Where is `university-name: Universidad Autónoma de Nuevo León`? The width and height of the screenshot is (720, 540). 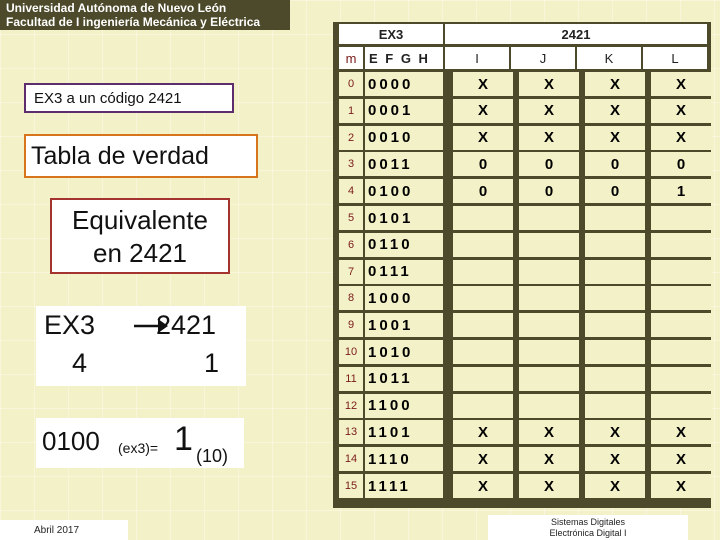 university-name: Universidad Autónoma de Nuevo León is located at coordinates (116, 8).